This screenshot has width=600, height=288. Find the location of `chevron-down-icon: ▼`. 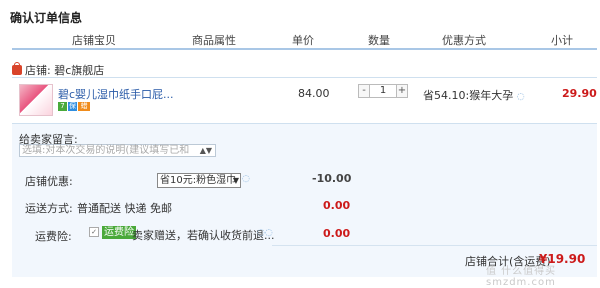

chevron-down-icon: ▼ is located at coordinates (235, 180).